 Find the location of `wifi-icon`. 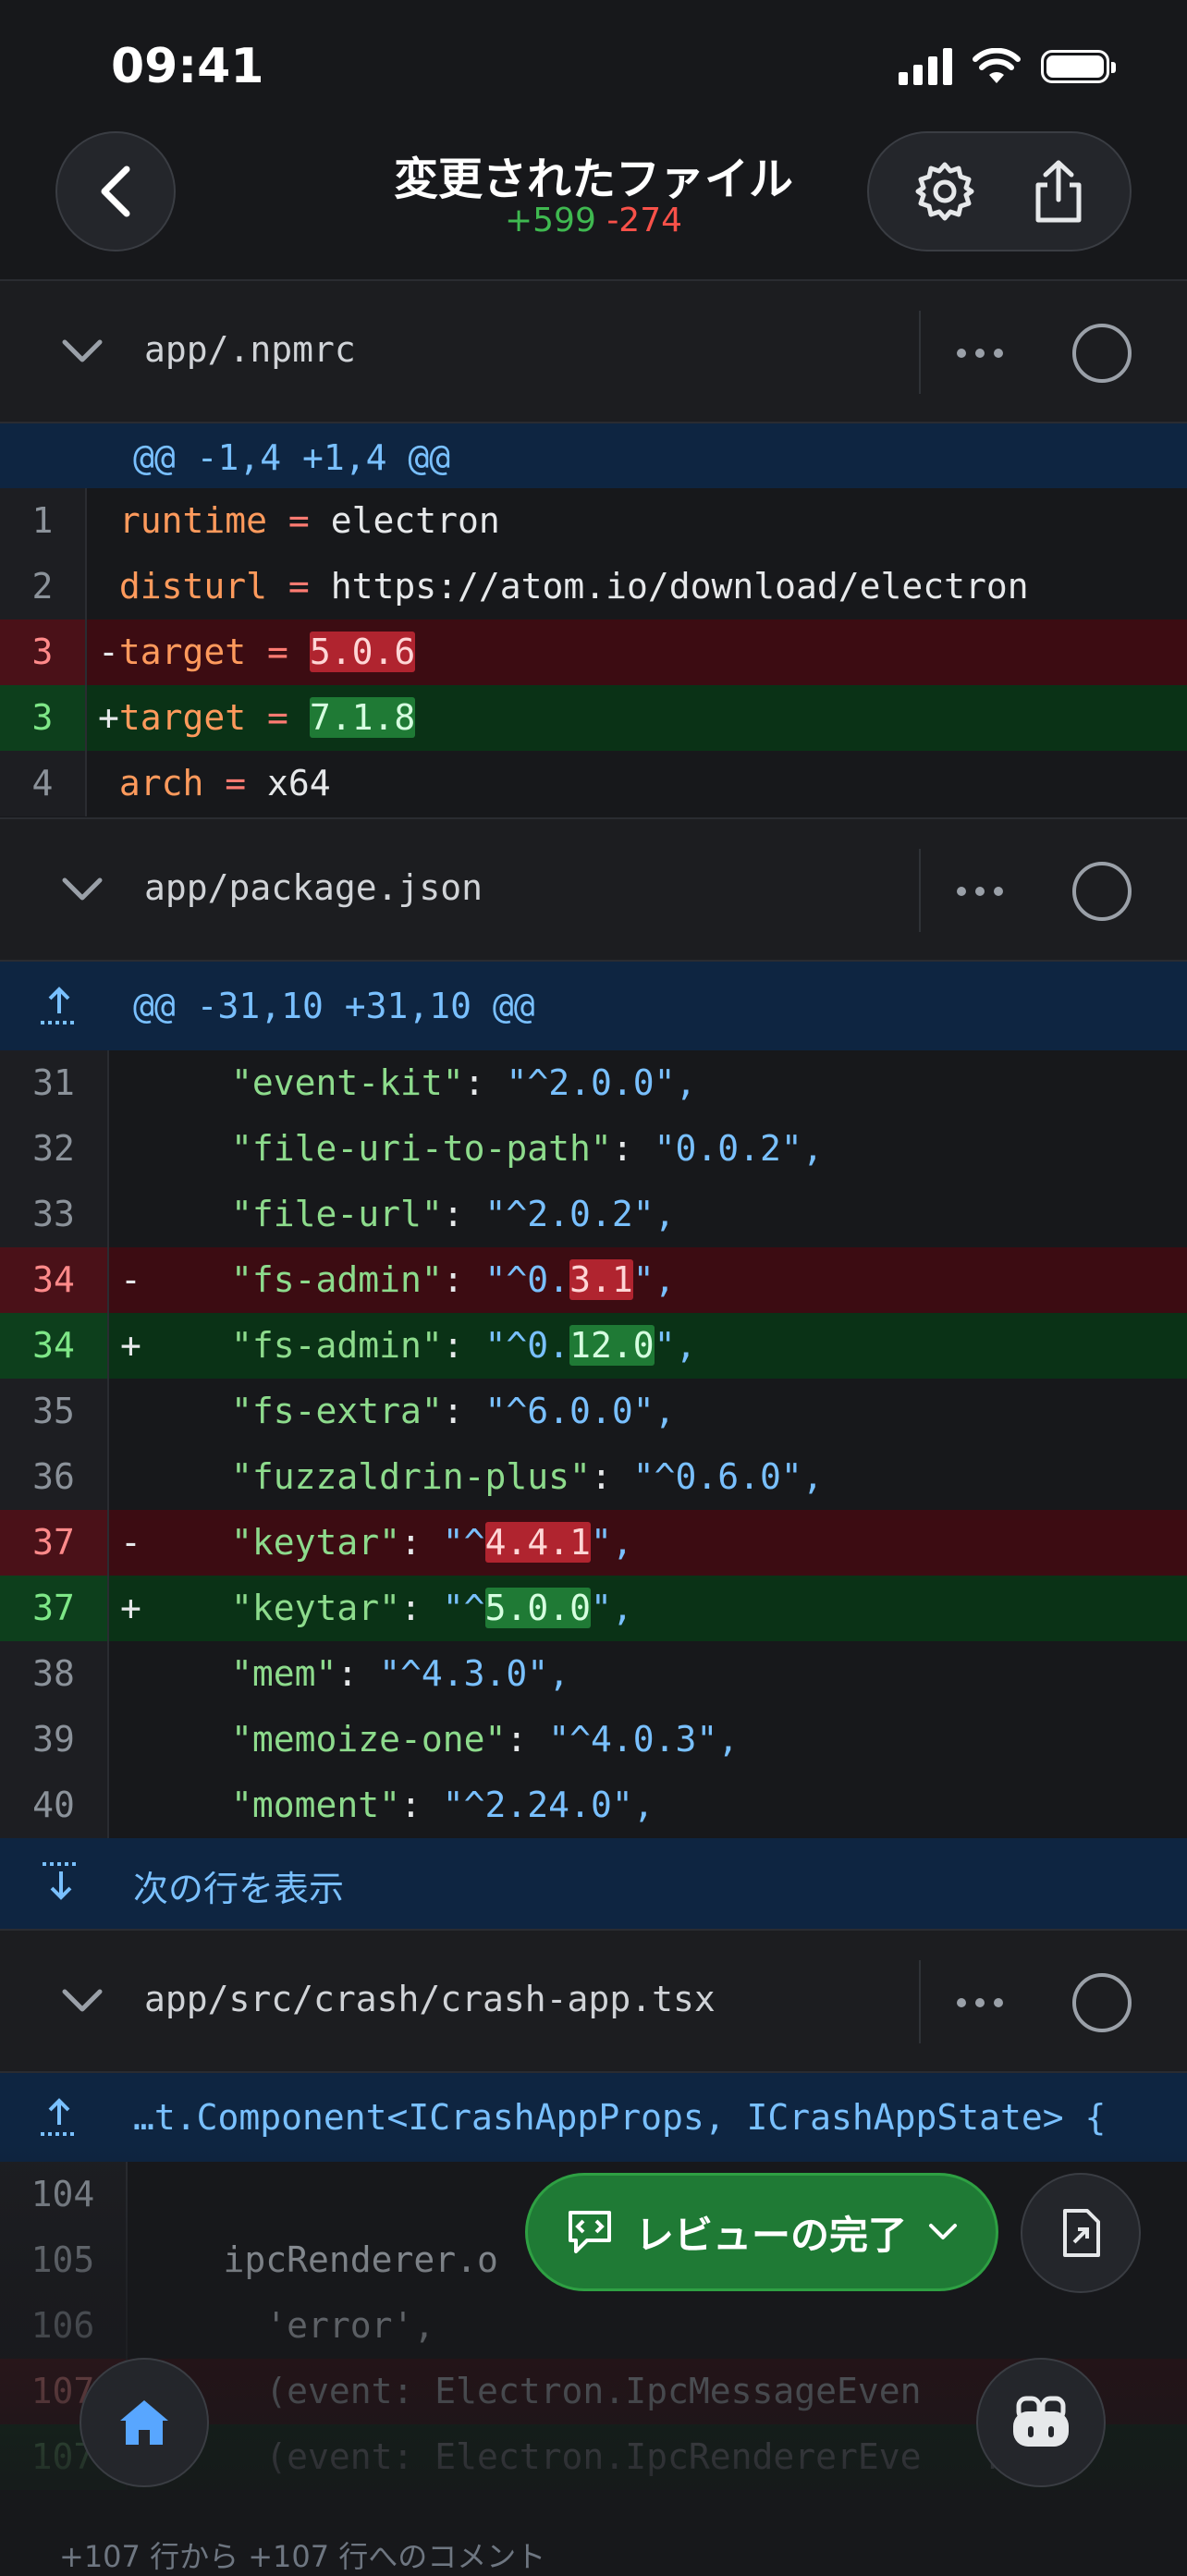

wifi-icon is located at coordinates (997, 65).